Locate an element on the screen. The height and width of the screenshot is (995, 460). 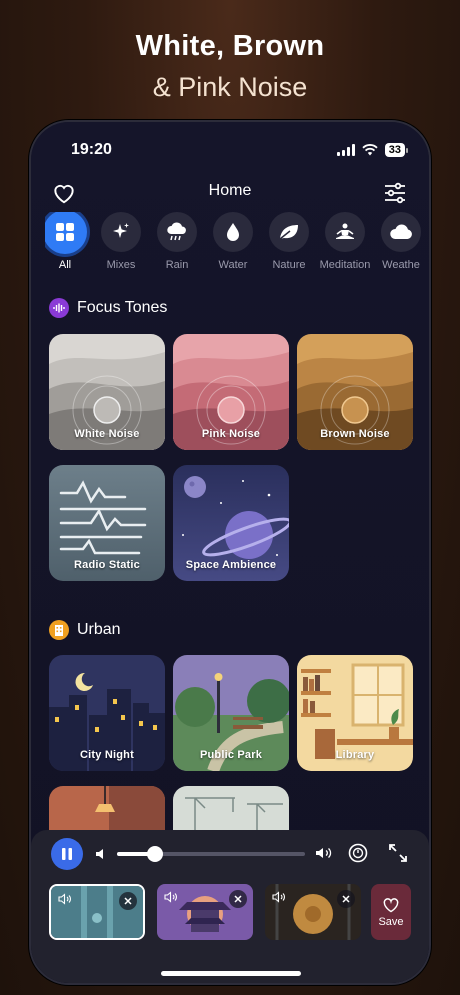
construction-artwork is located at coordinates (231, 808).